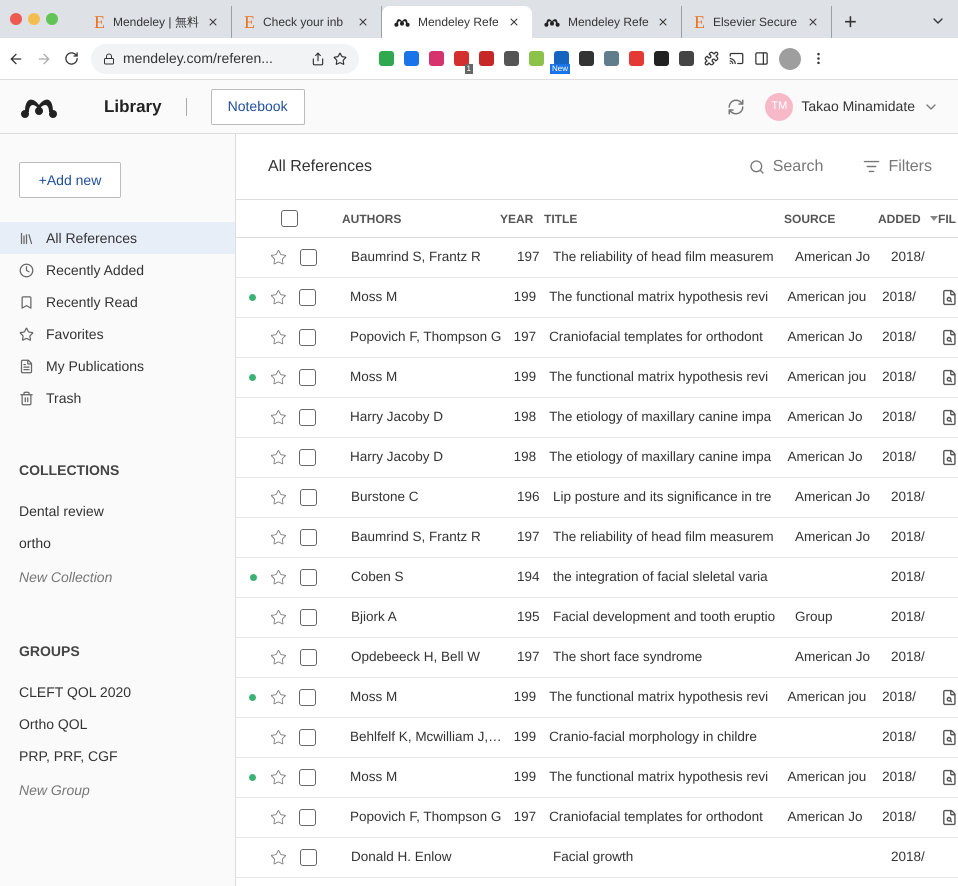  I want to click on sync-icon, so click(736, 107).